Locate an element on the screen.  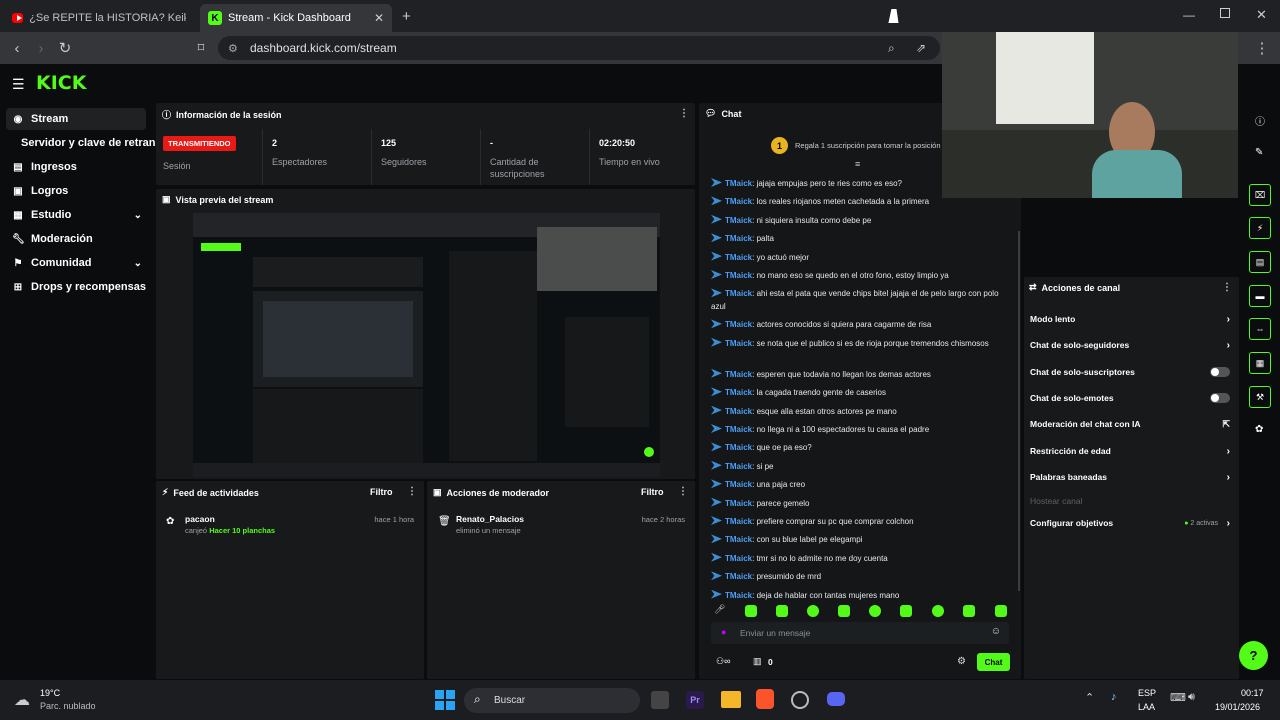
address-bar: ⚙ dashboard.kick.com/stream ⌕ ⇗ is located at coordinates (579, 48).